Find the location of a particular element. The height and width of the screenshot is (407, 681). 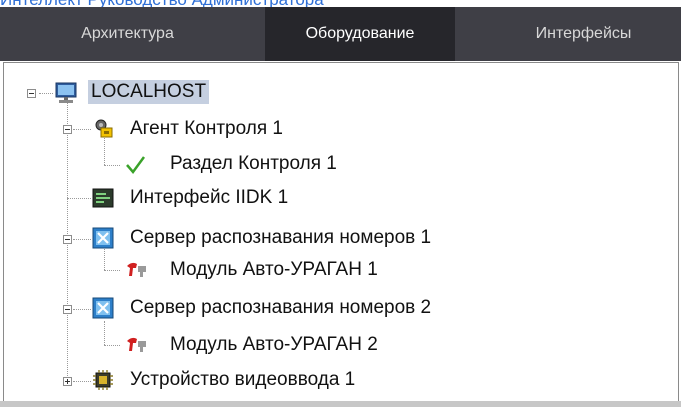

video-capture-chip-icon is located at coordinates (103, 380).